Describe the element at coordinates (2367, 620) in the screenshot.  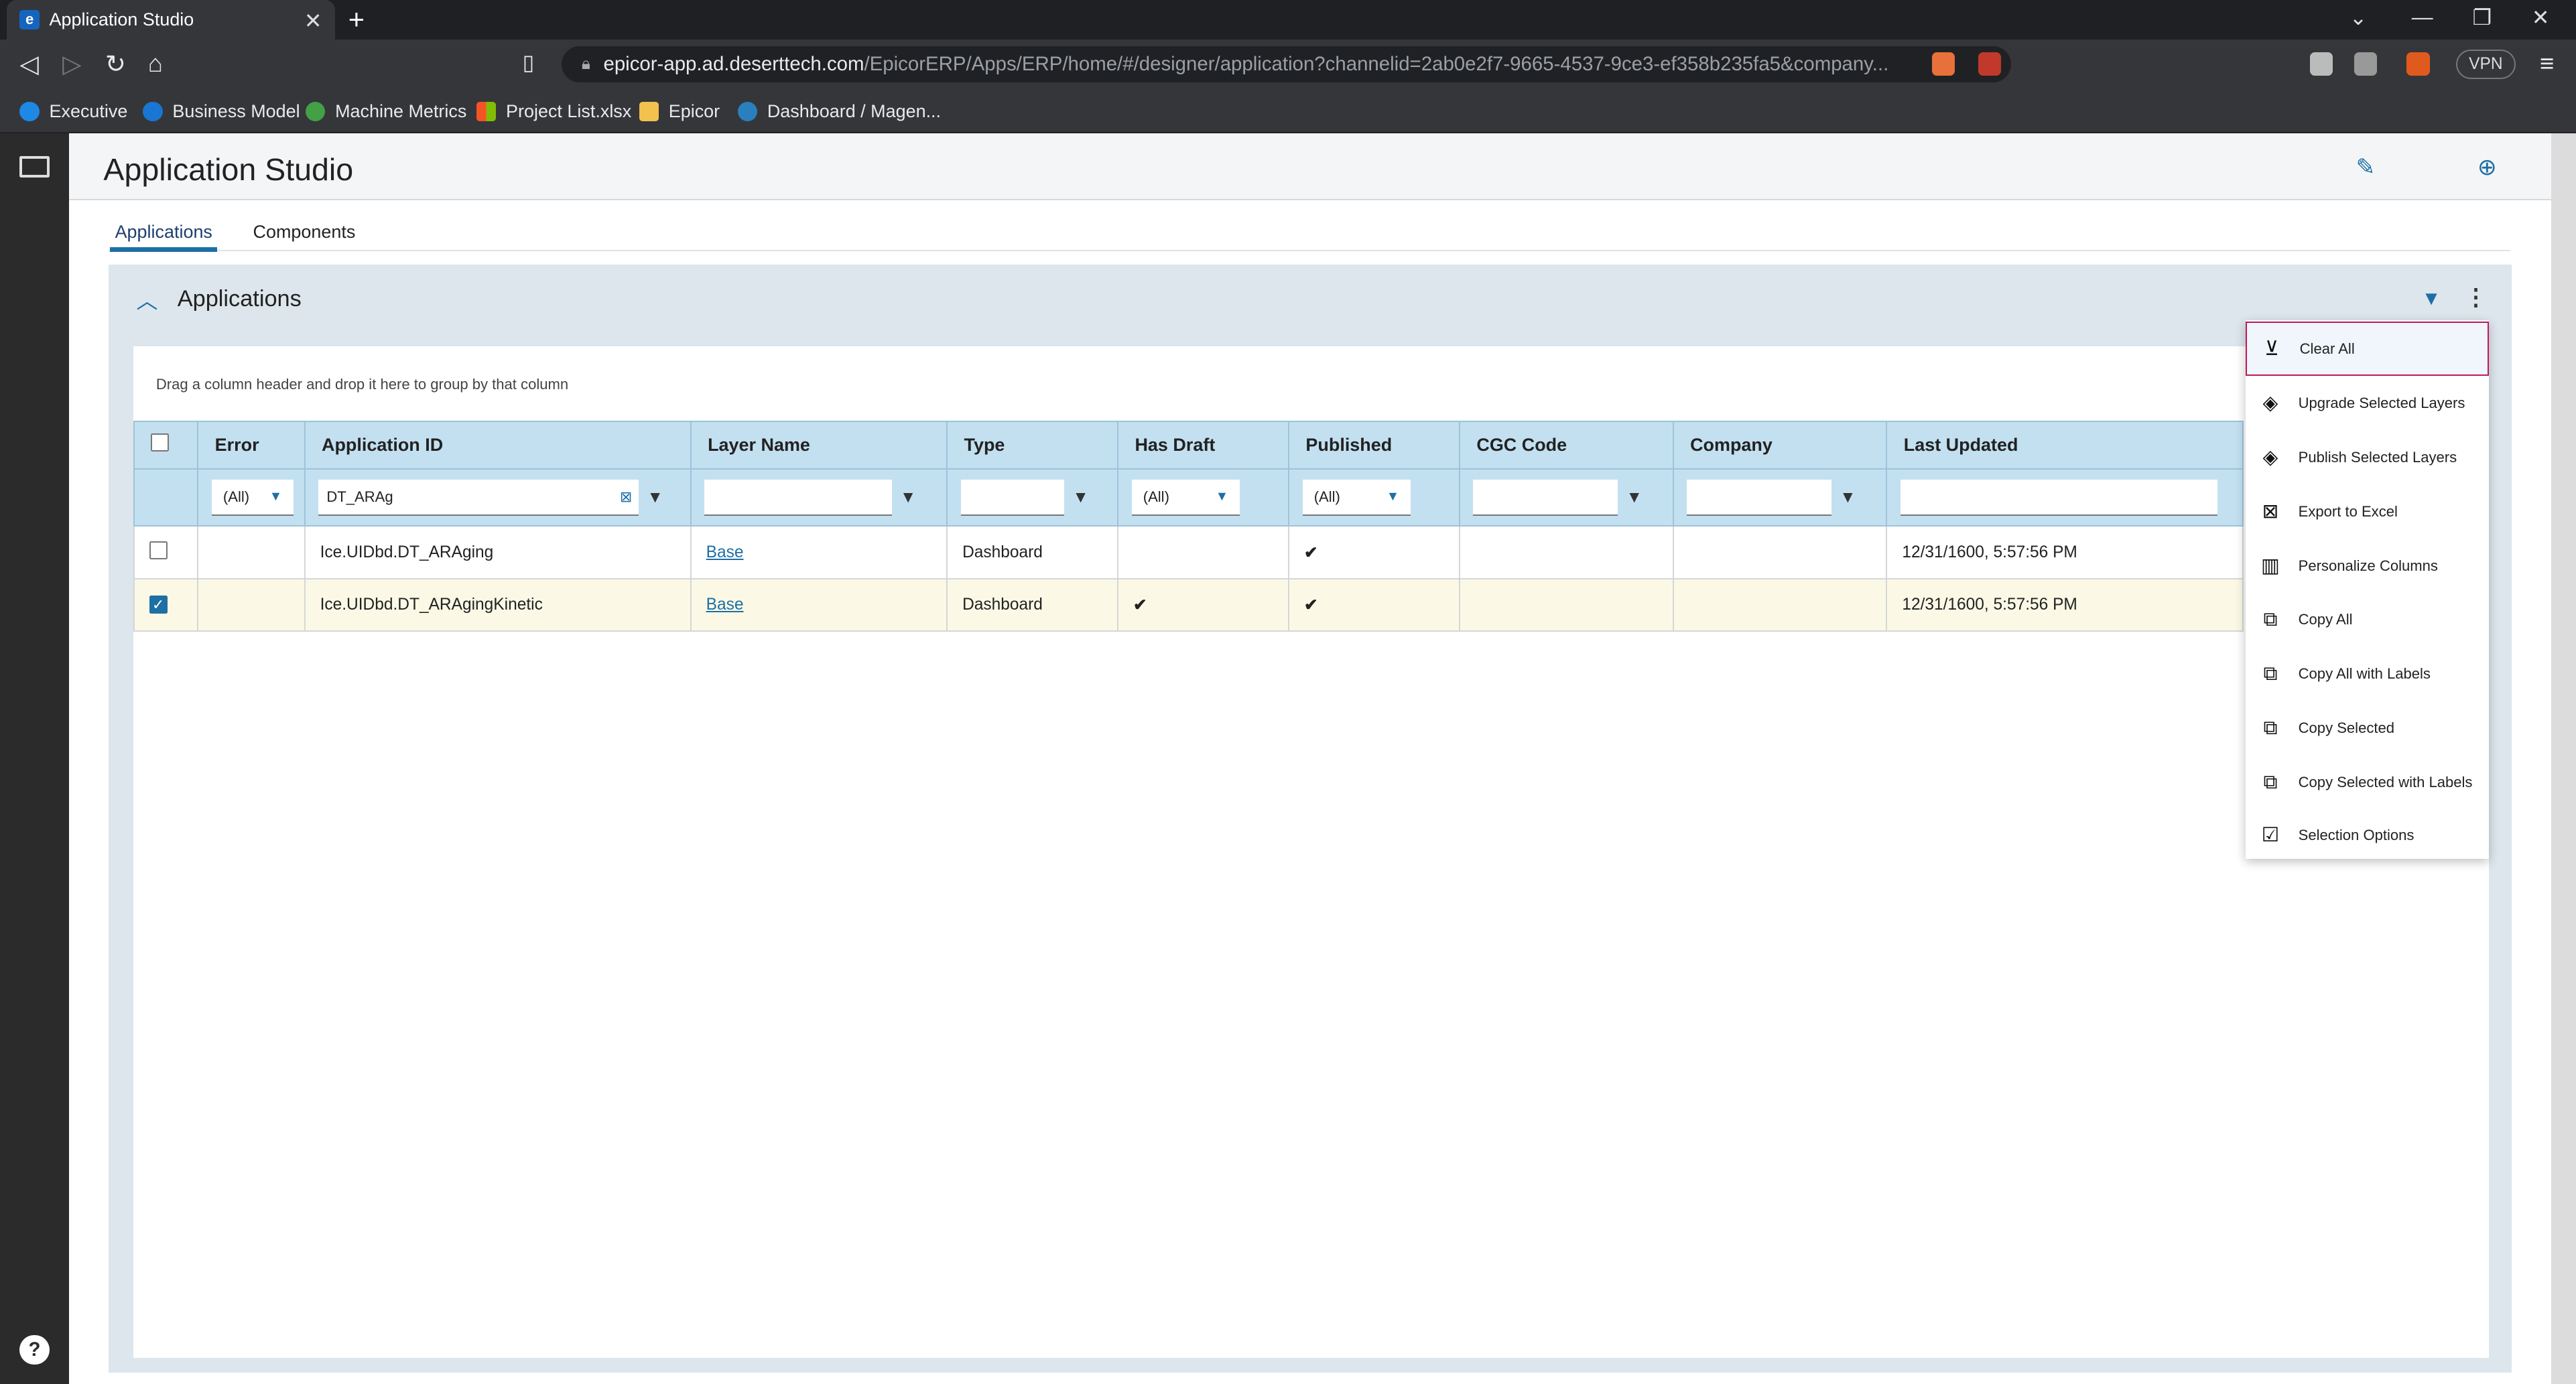
I see `menu-item-copy-all: ⧉ Copy All` at that location.